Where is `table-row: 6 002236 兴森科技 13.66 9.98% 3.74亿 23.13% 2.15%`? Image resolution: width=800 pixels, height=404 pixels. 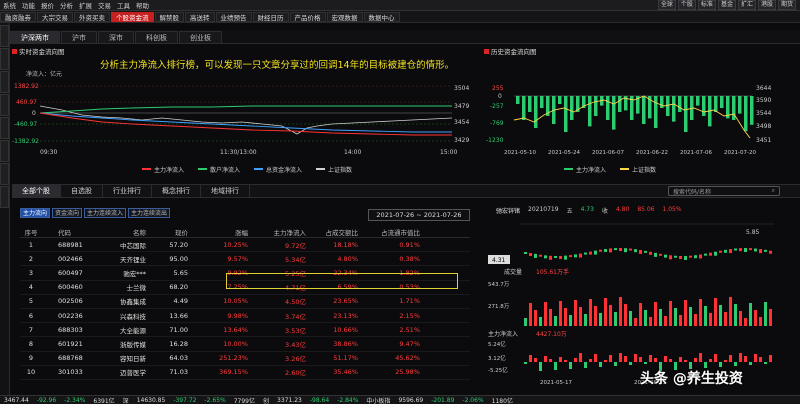 table-row: 6 002236 兴森科技 13.66 9.98% 3.74亿 23.13% 2.15% is located at coordinates (245, 316).